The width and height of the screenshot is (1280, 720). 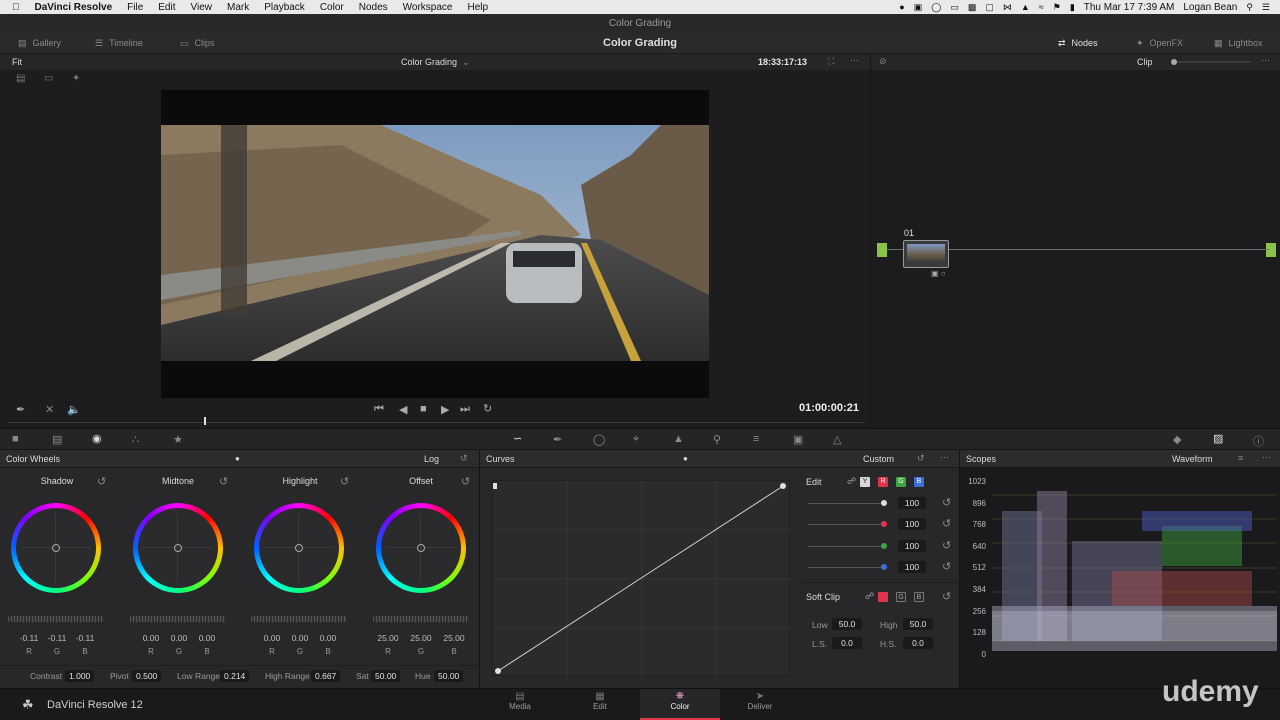 What do you see at coordinates (1177, 439) in the screenshot?
I see `color-picker-icon: ◆` at bounding box center [1177, 439].